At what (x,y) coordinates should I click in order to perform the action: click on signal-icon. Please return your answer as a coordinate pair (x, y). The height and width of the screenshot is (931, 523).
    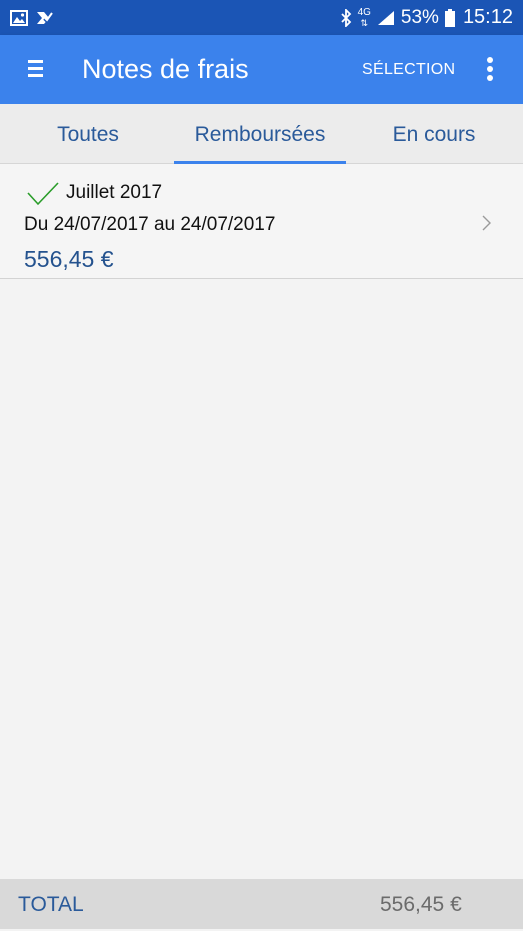
    Looking at the image, I should click on (385, 17).